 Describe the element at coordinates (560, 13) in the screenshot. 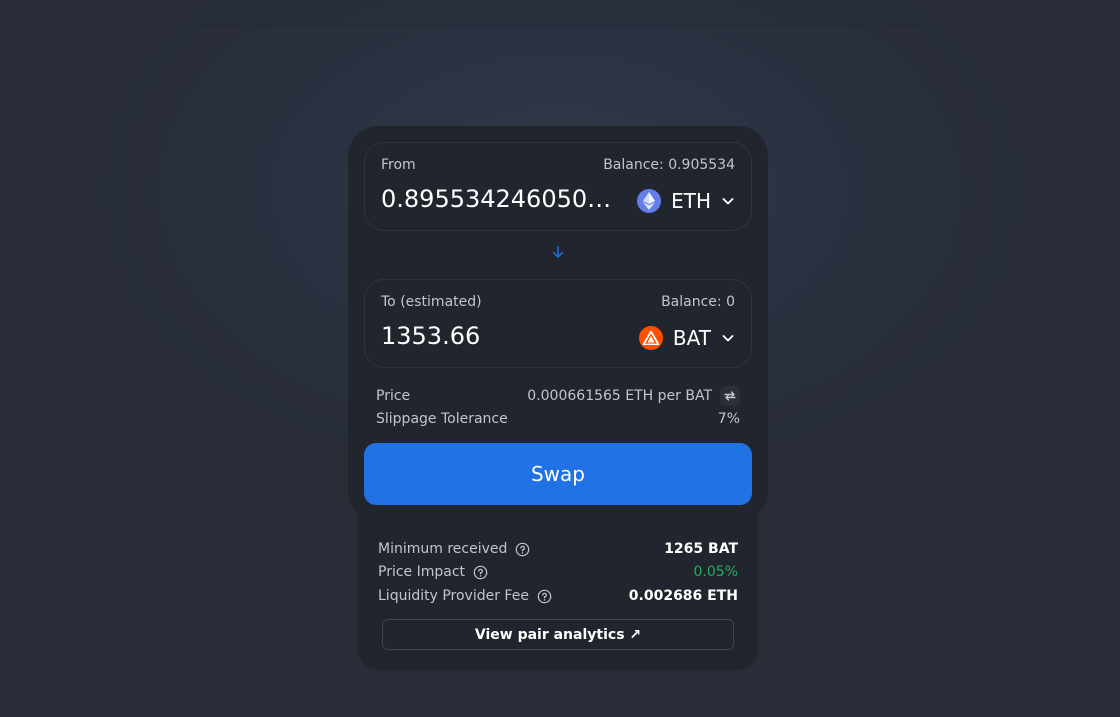

I see `top-bar` at that location.